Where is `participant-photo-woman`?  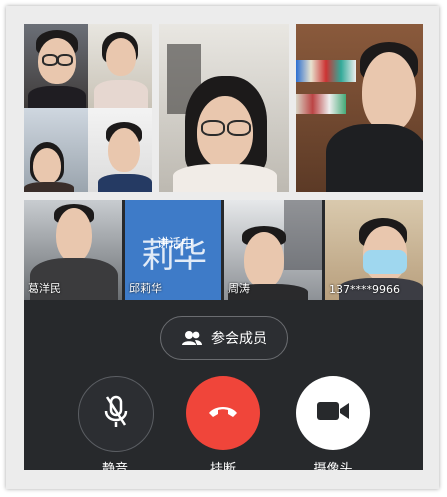 participant-photo-woman is located at coordinates (224, 108).